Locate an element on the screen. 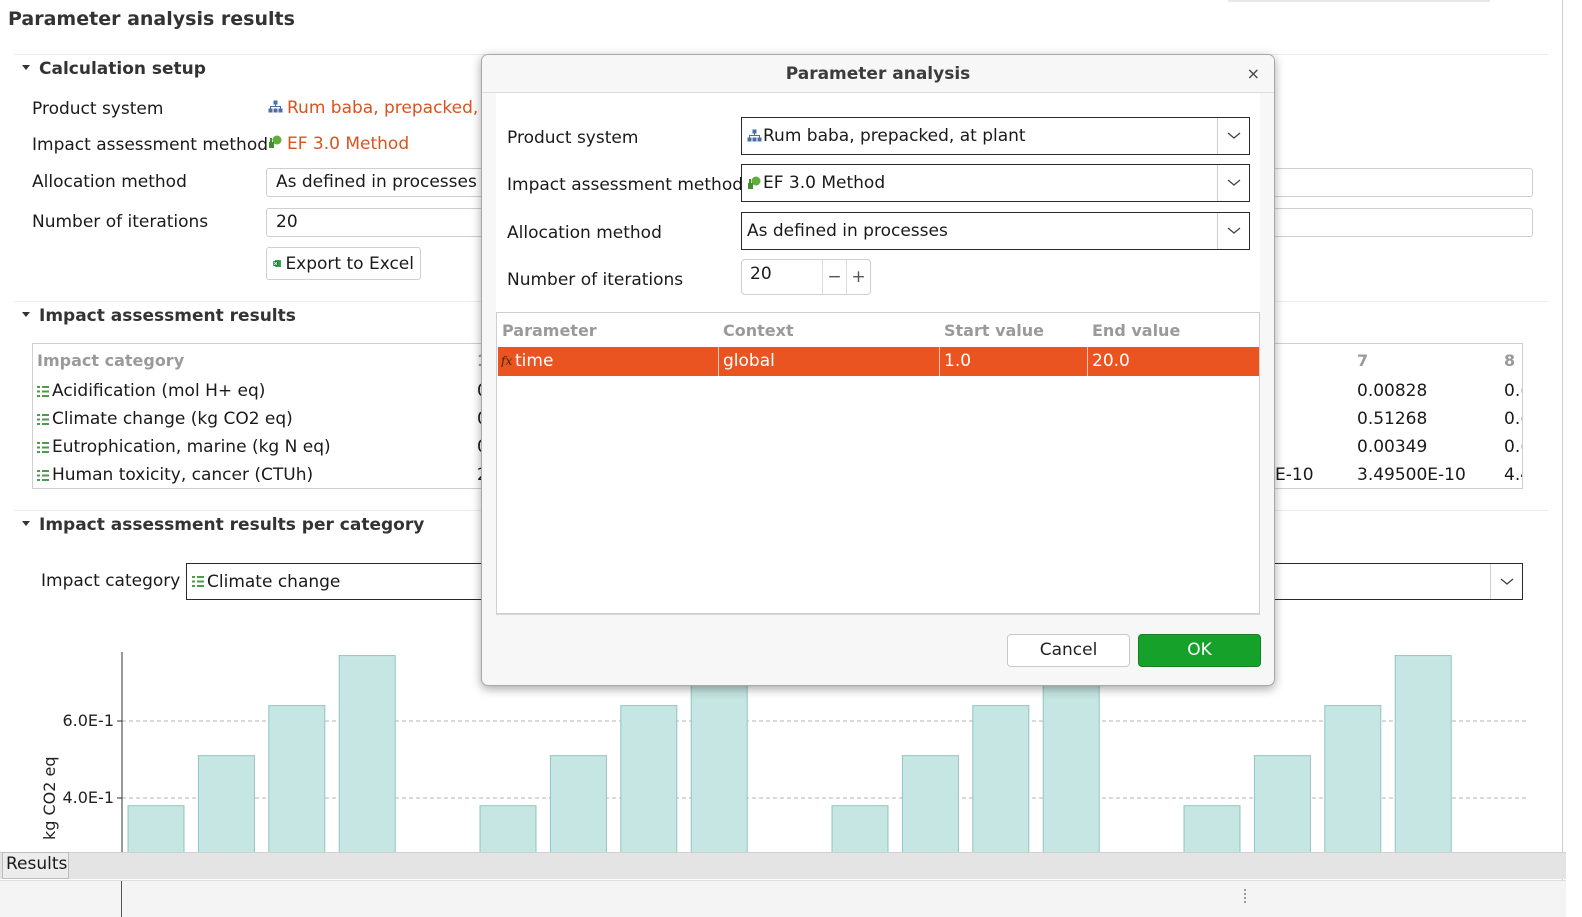 This screenshot has height=917, width=1582. bottom-bar is located at coordinates (783, 898).